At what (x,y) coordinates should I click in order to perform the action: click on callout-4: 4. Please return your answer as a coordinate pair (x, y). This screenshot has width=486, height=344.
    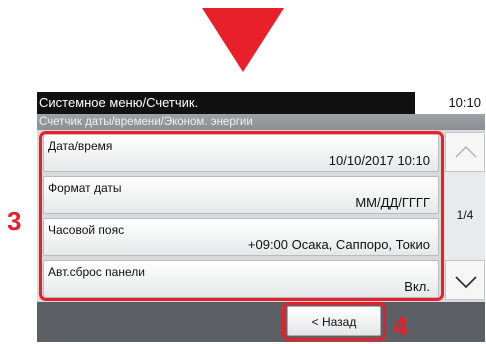
    Looking at the image, I should click on (400, 326).